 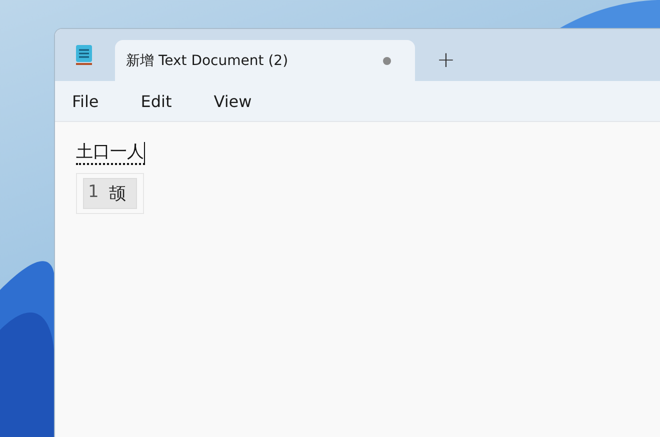 What do you see at coordinates (110, 153) in the screenshot?
I see `composition-text: 土口一人` at bounding box center [110, 153].